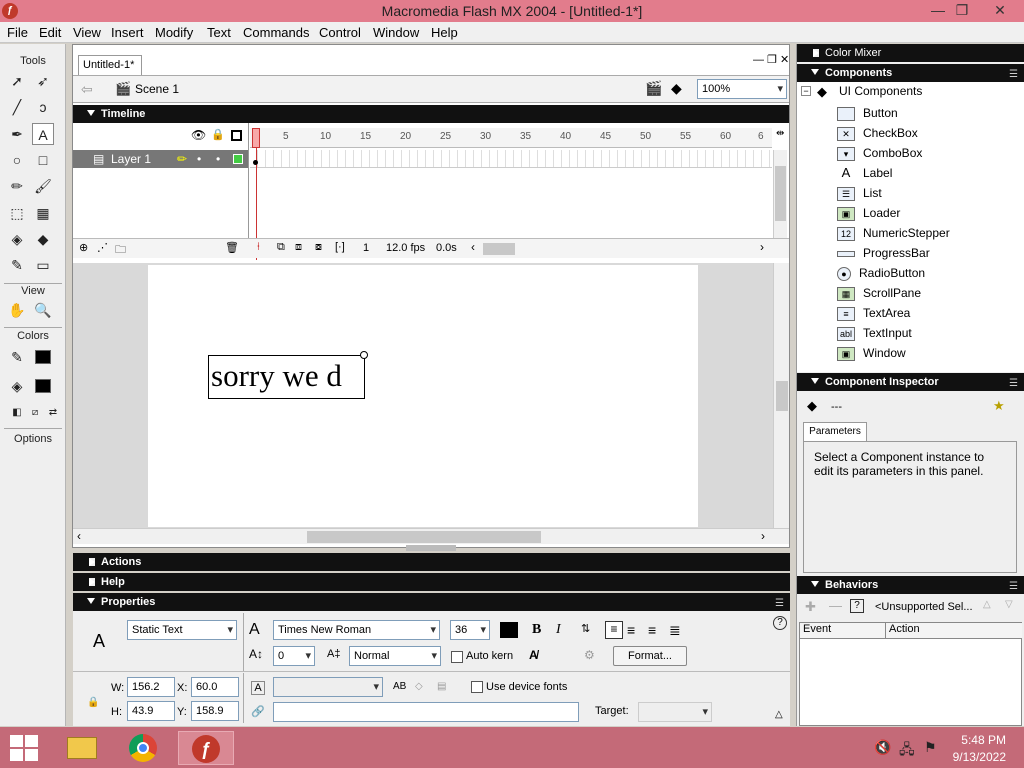 The image size is (1024, 768). What do you see at coordinates (962, 11) in the screenshot?
I see `restore-button: ❐` at bounding box center [962, 11].